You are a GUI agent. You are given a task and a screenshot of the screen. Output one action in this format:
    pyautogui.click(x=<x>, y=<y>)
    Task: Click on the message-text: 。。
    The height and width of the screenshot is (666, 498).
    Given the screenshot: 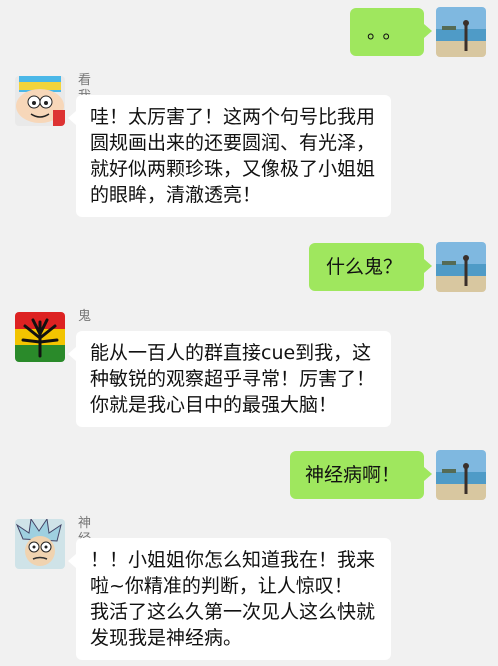 What is the action you would take?
    pyautogui.click(x=387, y=32)
    